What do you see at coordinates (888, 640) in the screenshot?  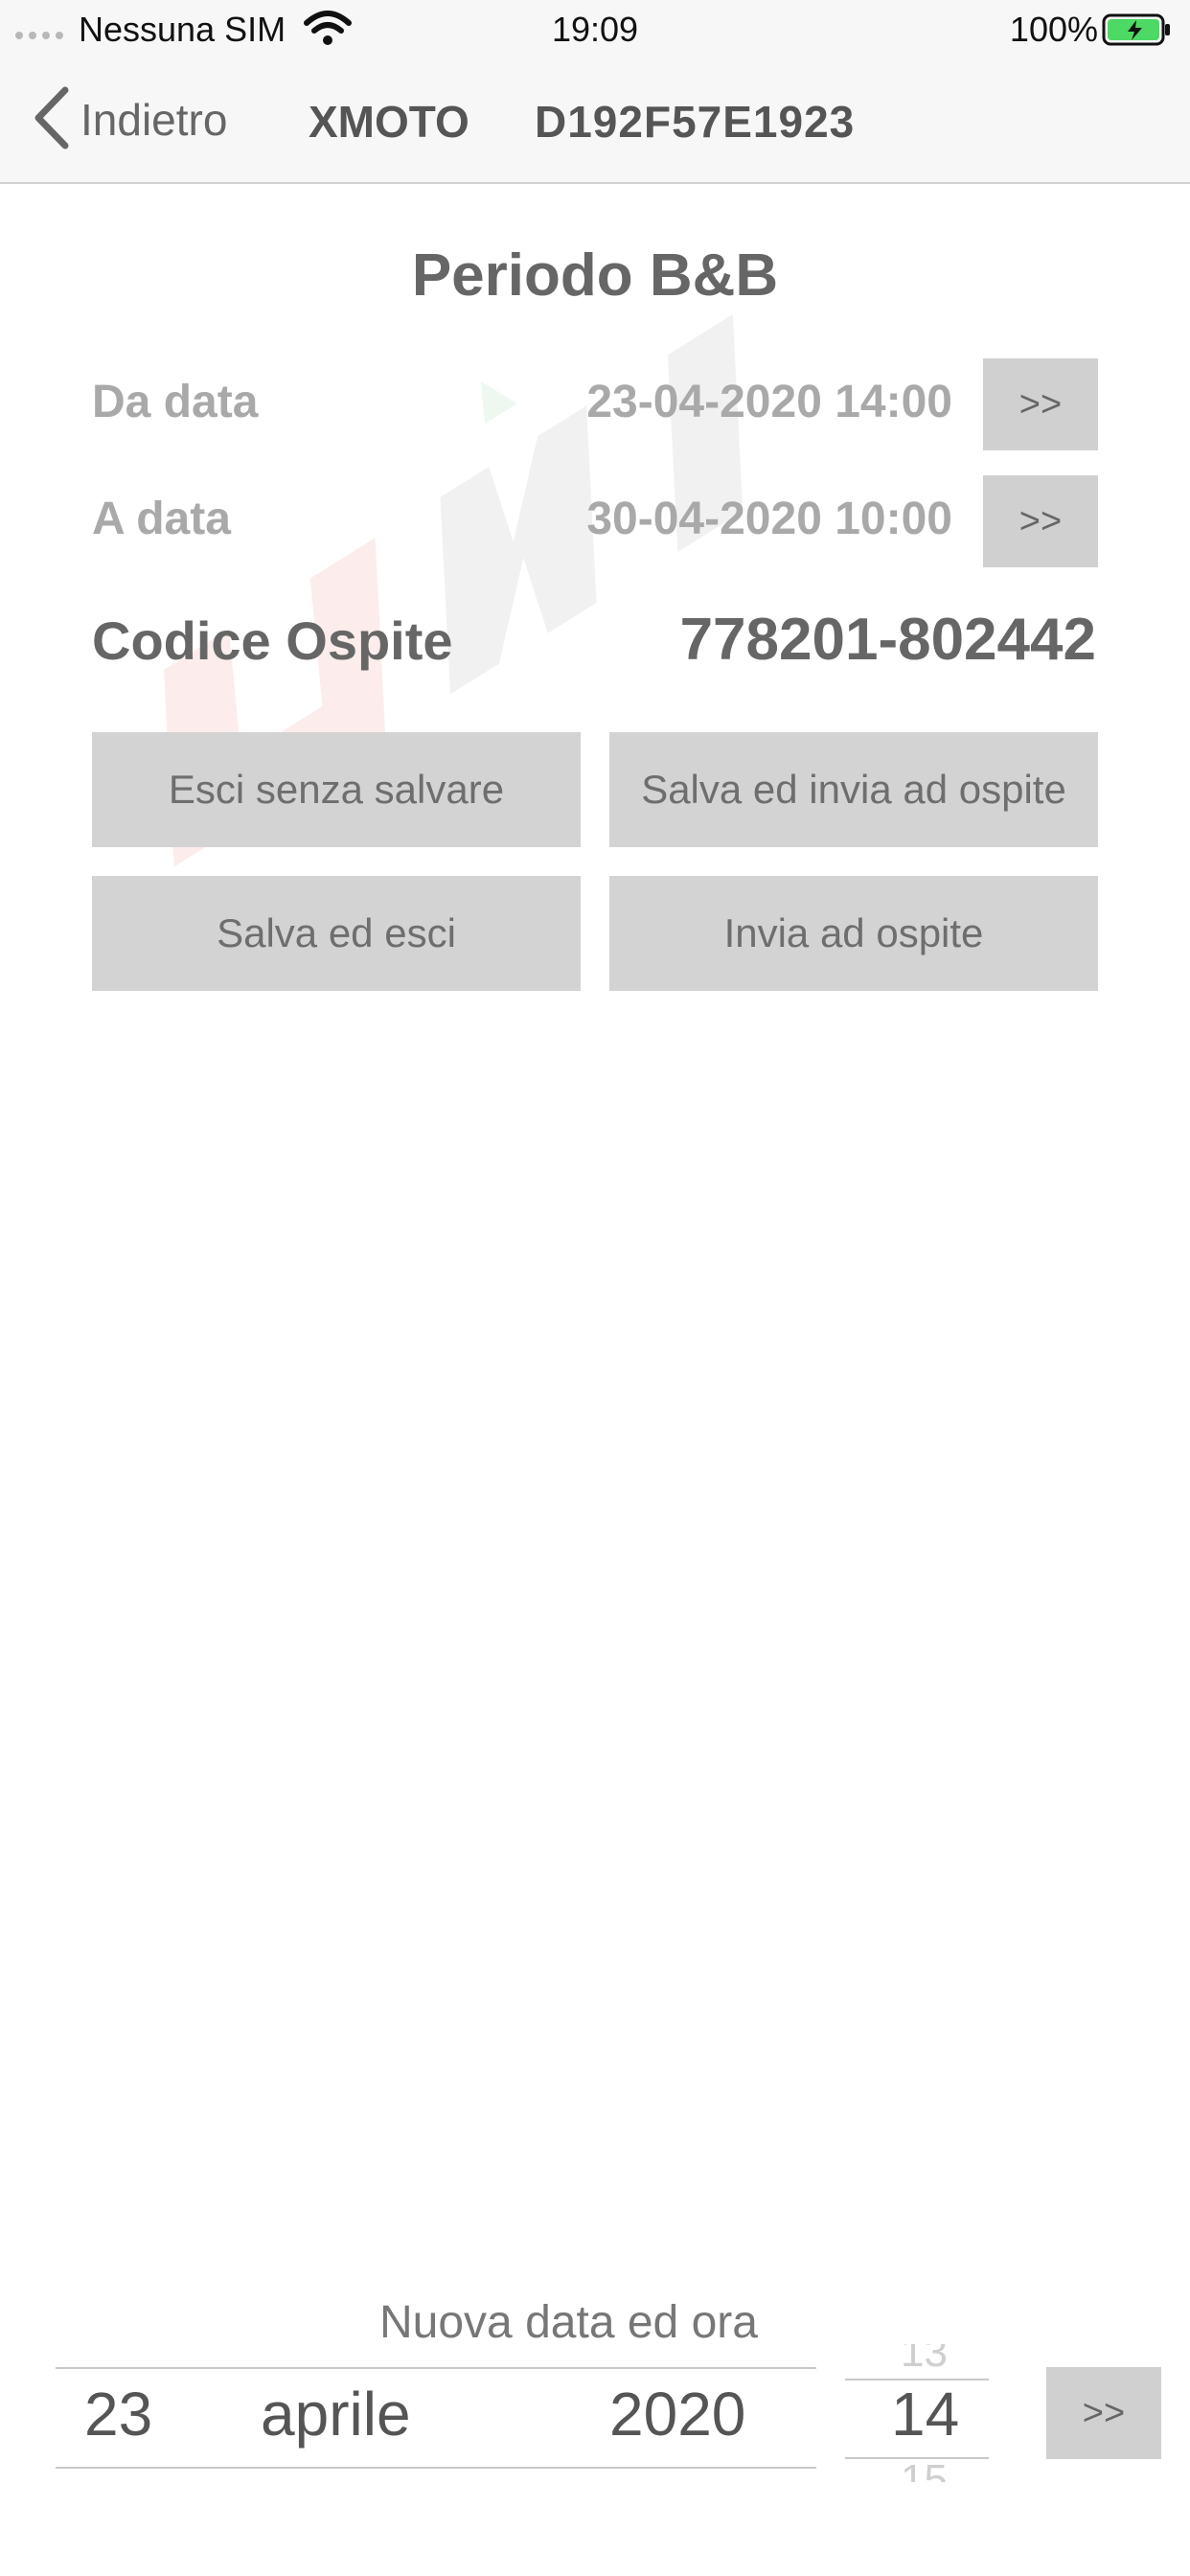 I see `guest-code-value: 778201-802442` at bounding box center [888, 640].